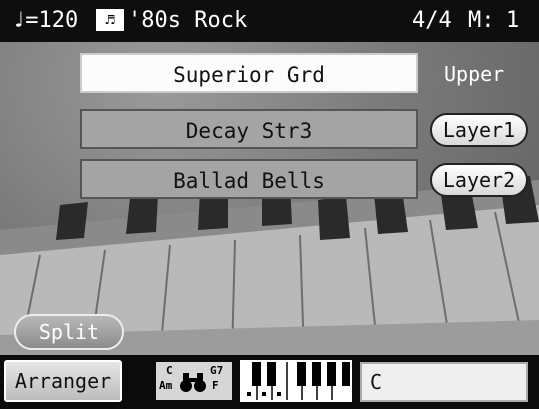 The image size is (539, 409). Describe the element at coordinates (45, 20) in the screenshot. I see `tempo-display: ♩=120` at that location.